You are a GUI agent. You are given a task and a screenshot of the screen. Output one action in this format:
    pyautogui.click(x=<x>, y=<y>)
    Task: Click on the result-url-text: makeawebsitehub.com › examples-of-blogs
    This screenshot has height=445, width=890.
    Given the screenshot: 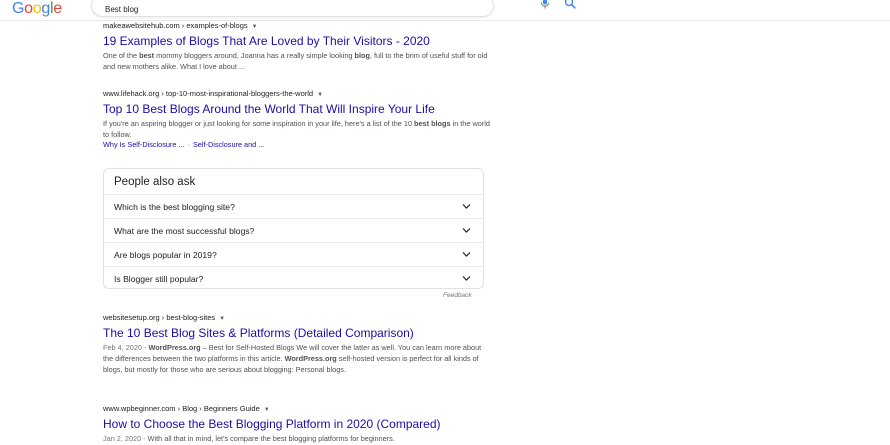 What is the action you would take?
    pyautogui.click(x=175, y=25)
    